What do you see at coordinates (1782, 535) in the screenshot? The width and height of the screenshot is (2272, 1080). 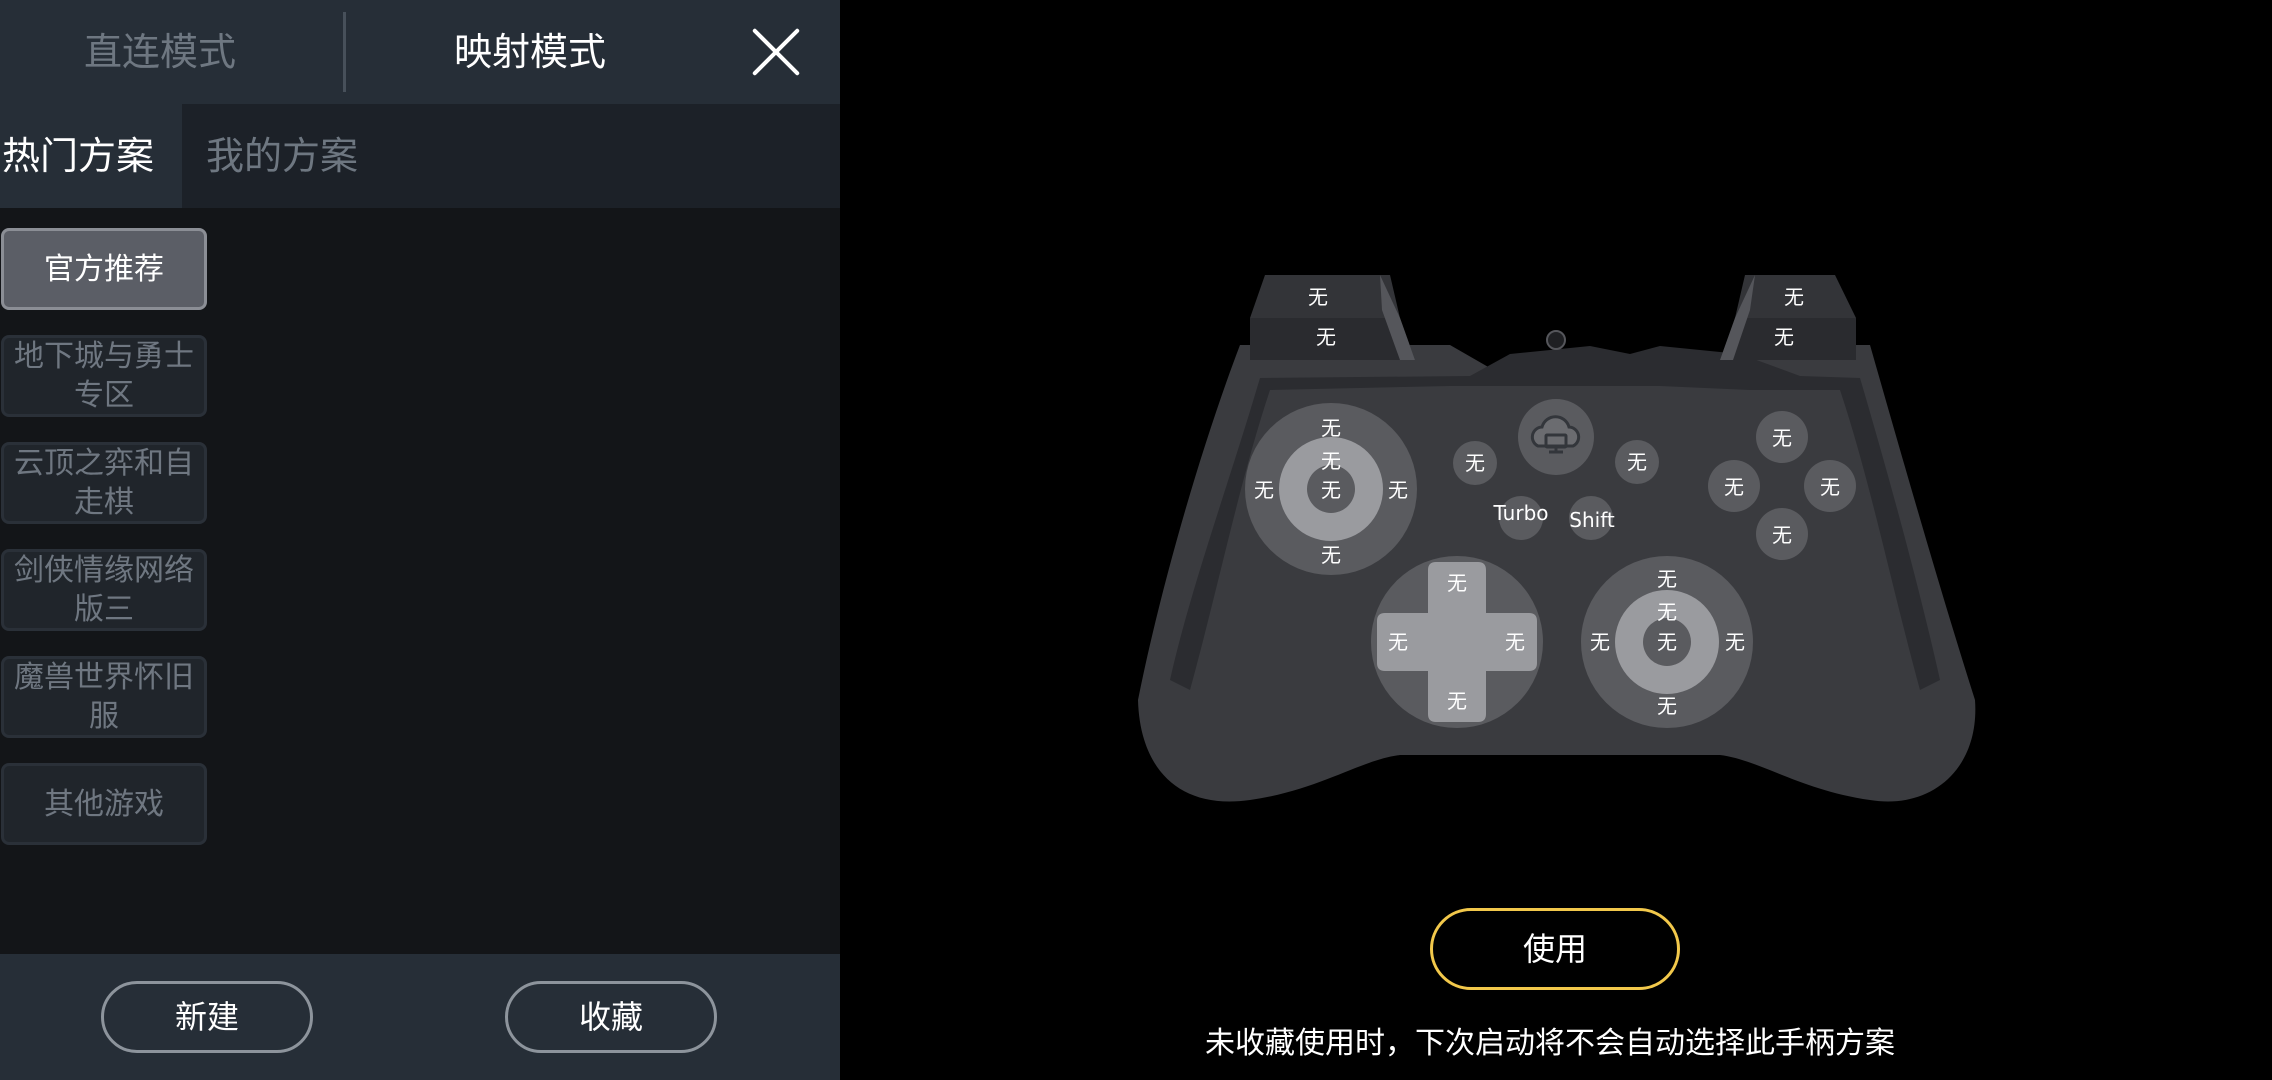 I see `face-button-bottom-label: 无` at bounding box center [1782, 535].